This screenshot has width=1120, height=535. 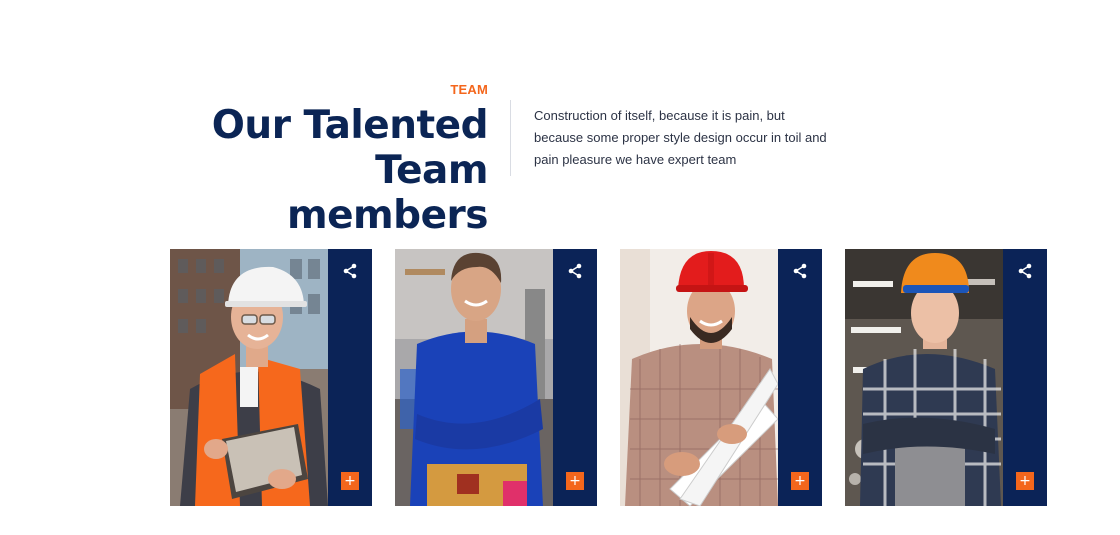 I want to click on section-header: TEAM Our Talented Team members, so click(x=328, y=160).